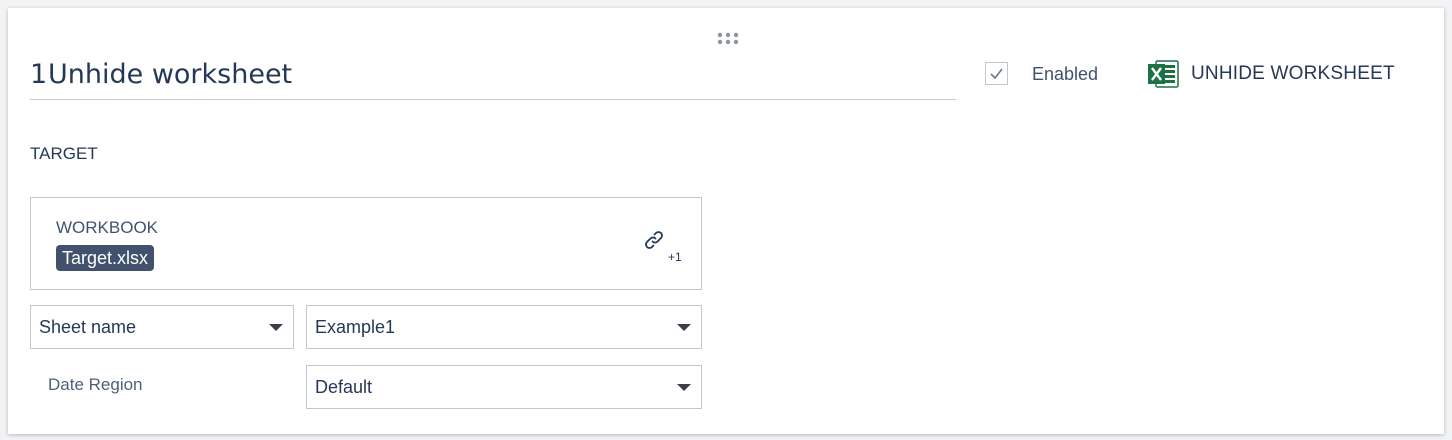 The image size is (1452, 440). What do you see at coordinates (95, 384) in the screenshot?
I see `date-region-label: Date Region` at bounding box center [95, 384].